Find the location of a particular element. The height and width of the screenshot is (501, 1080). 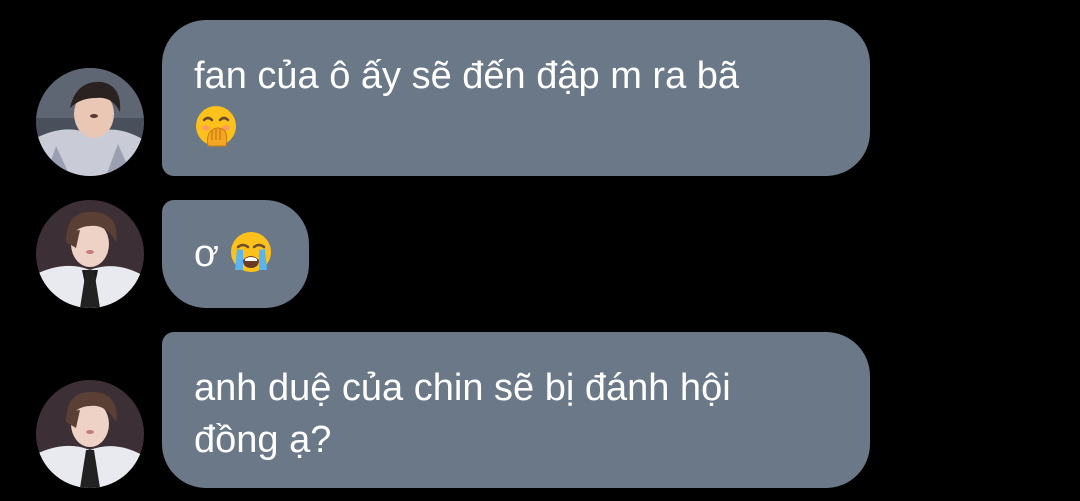

message-text: fan của ô ấy sẽ đến đập m ra bã is located at coordinates (467, 76).